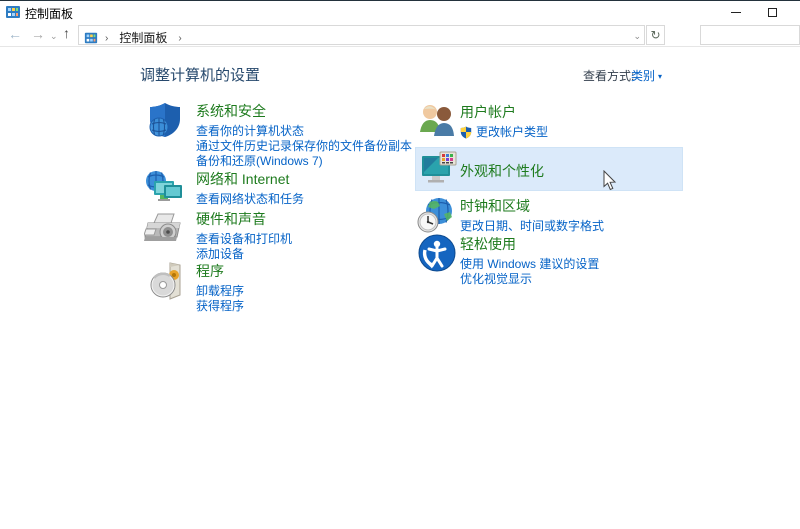 Image resolution: width=800 pixels, height=529 pixels. Describe the element at coordinates (435, 217) in the screenshot. I see `clock-globe-icon` at that location.